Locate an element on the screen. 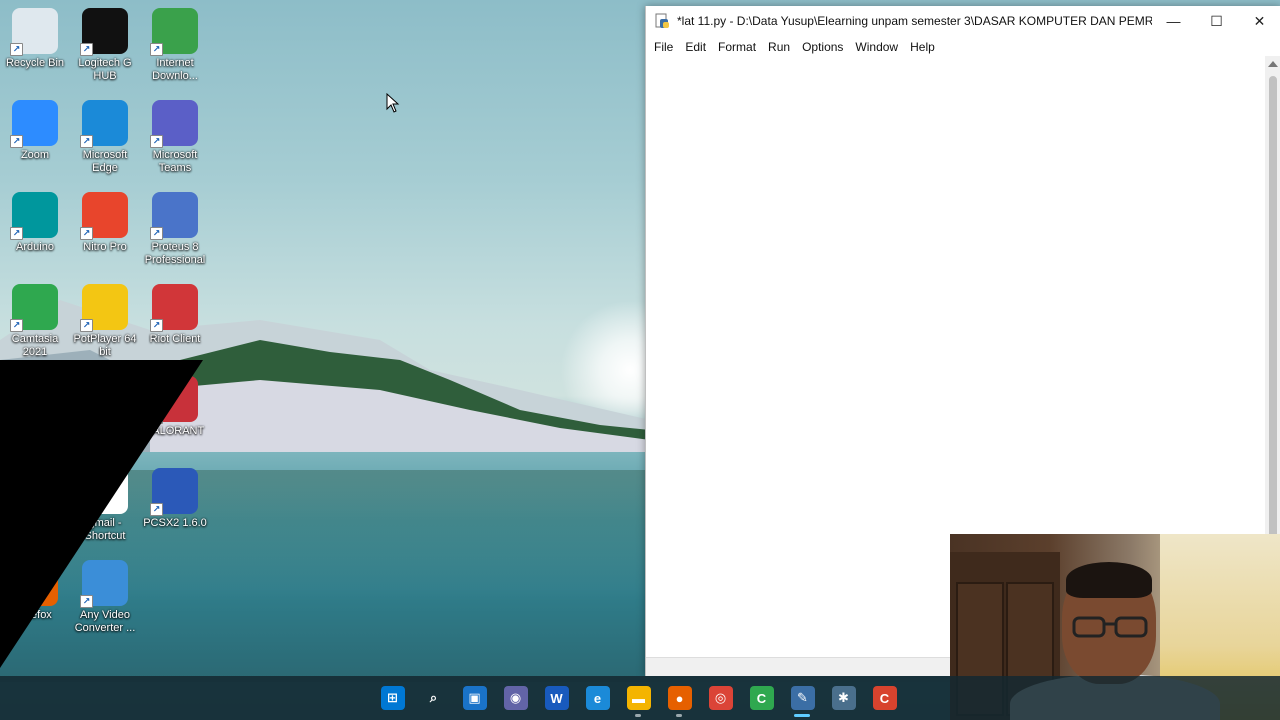 The height and width of the screenshot is (720, 1280). desktop-icon-label: Riot Client is located at coordinates (175, 339).